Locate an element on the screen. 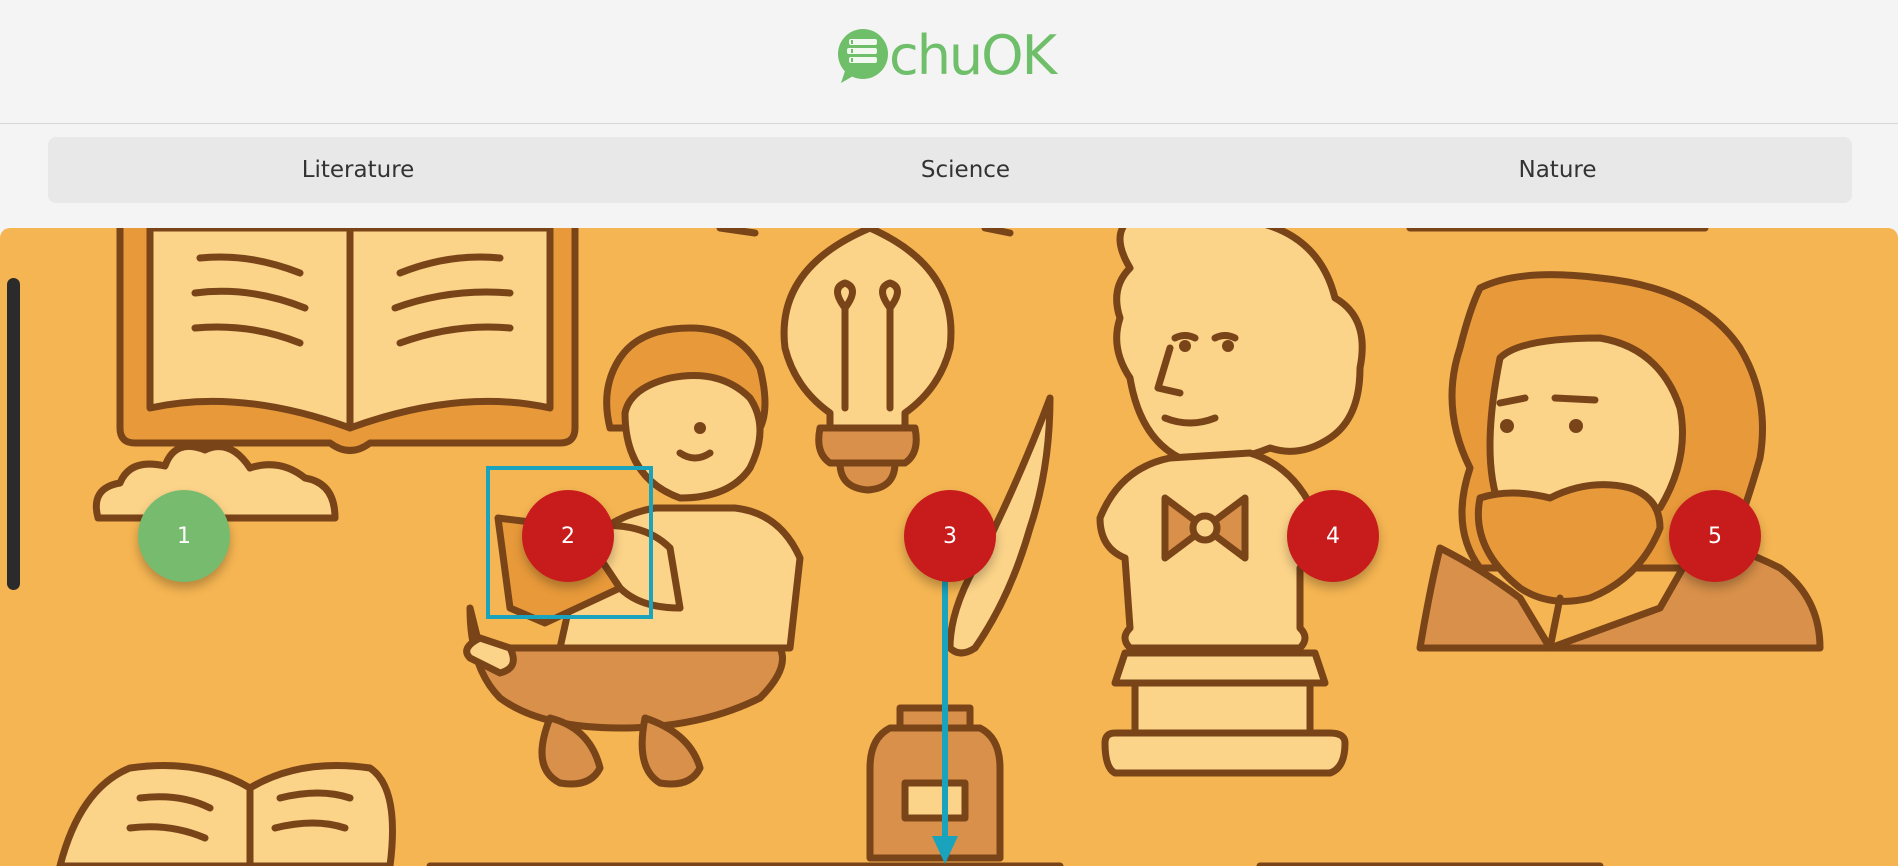 The image size is (1898, 866). level-marker-label: 4 is located at coordinates (1333, 536).